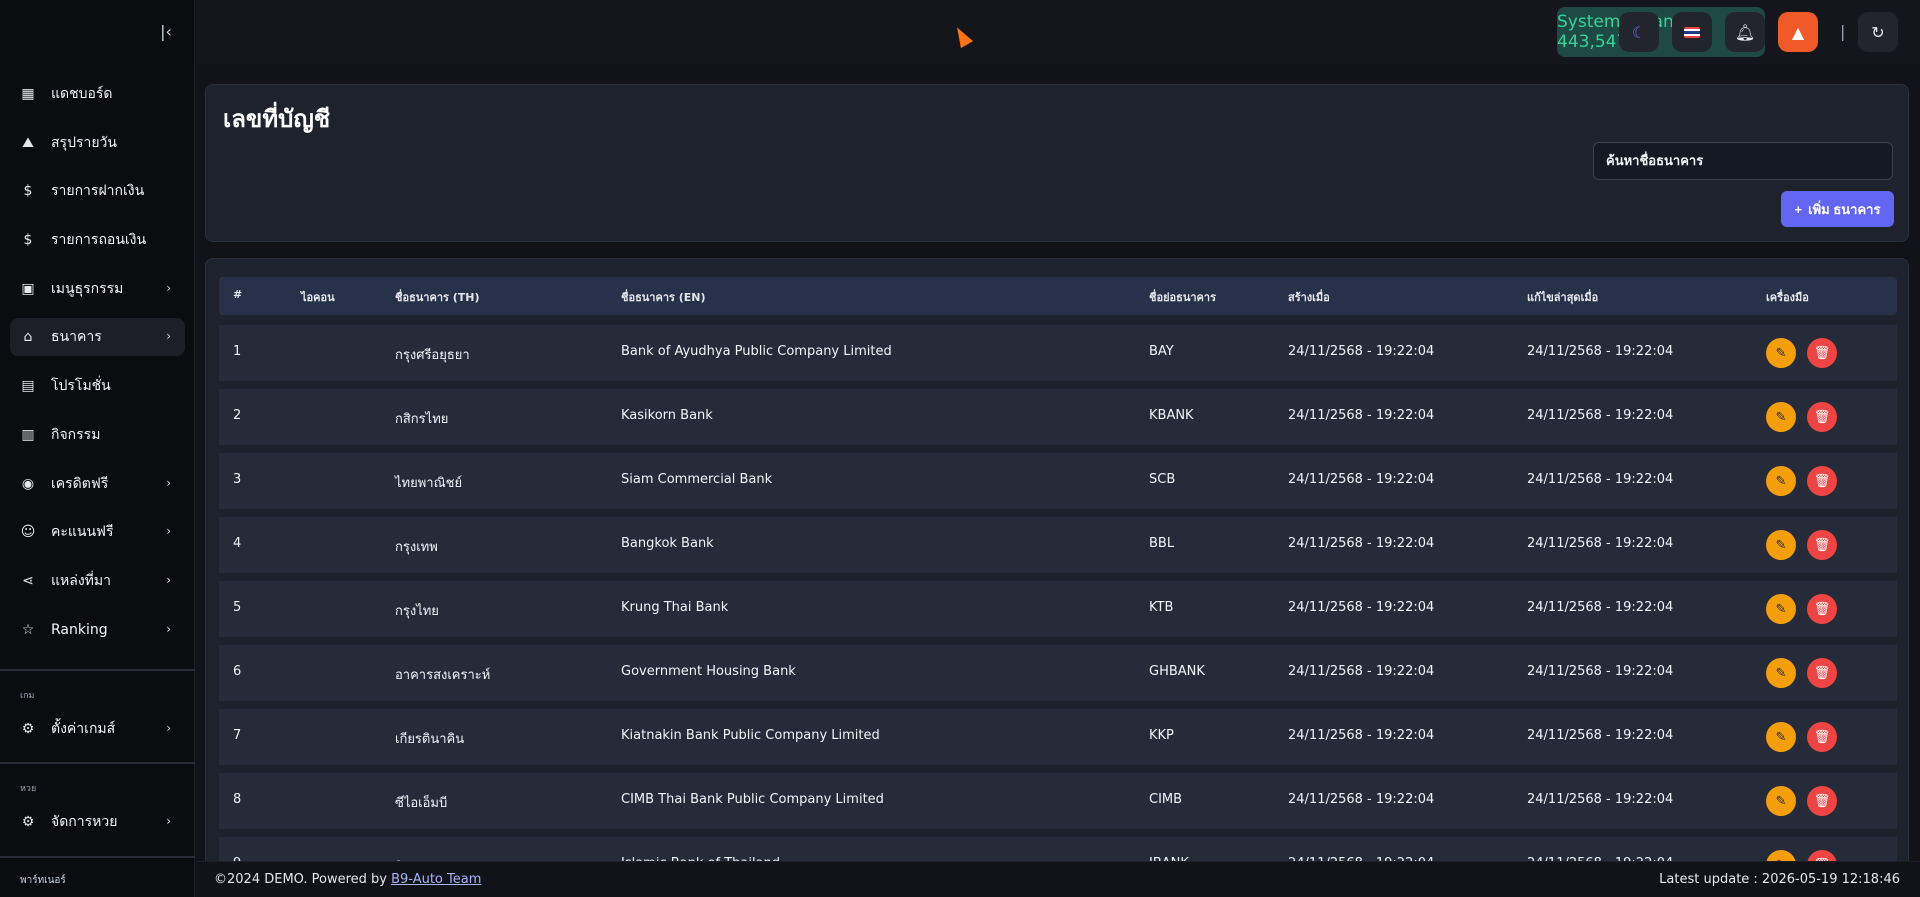 This screenshot has height=897, width=1920. I want to click on add-bank-button: + เพิ่ม ธนาคาร, so click(1837, 209).